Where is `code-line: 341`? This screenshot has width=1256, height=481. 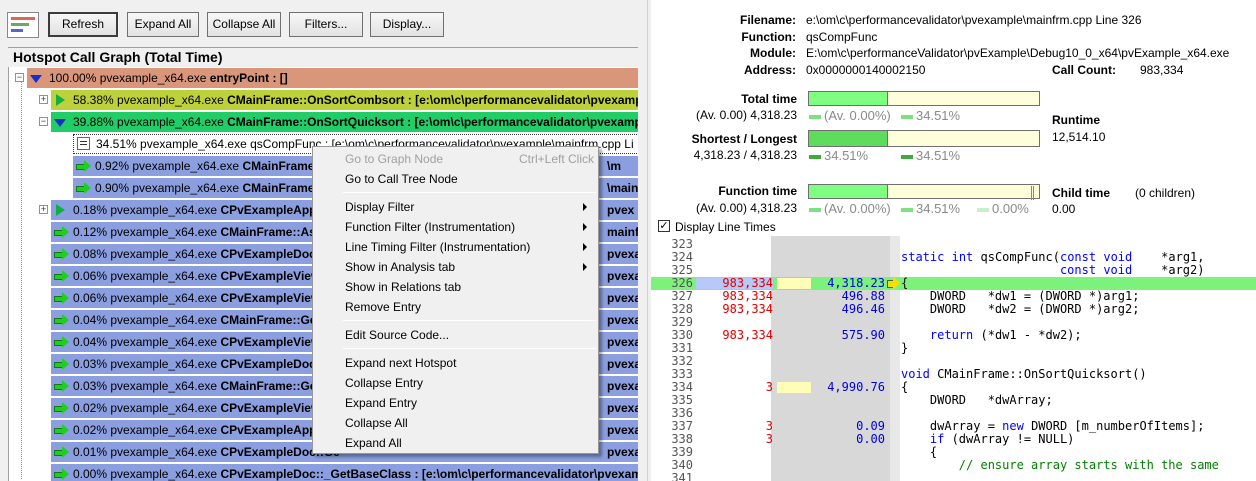
code-line: 341 is located at coordinates (953, 476).